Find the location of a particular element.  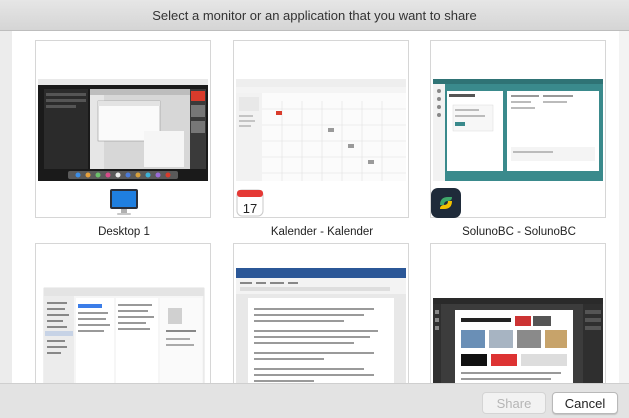

share-tile-layout-application is located at coordinates (518, 313).